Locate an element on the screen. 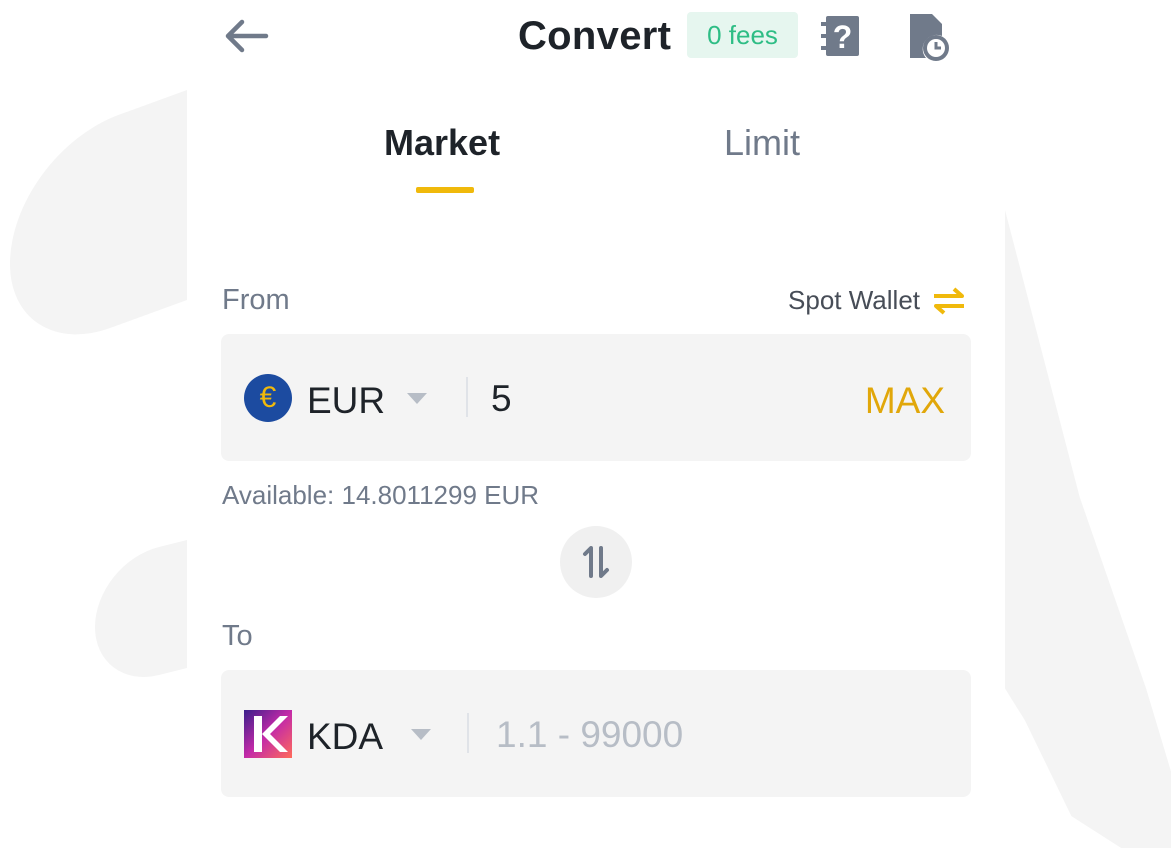 Image resolution: width=1171 pixels, height=848 pixels. fee-badge: 0 fees is located at coordinates (742, 35).